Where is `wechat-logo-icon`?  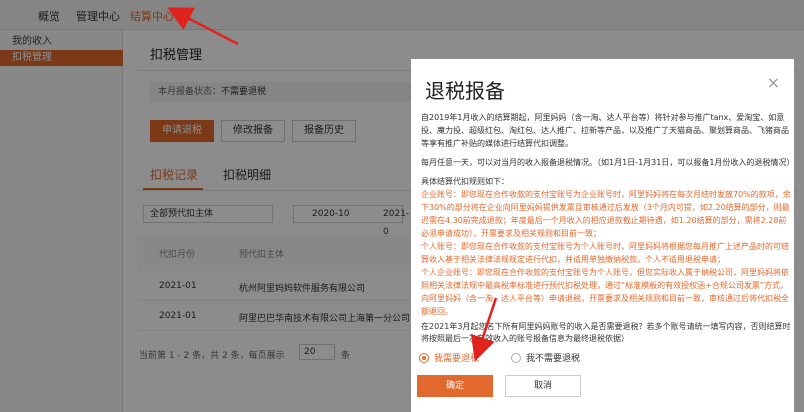
wechat-logo-icon is located at coordinates (681, 397).